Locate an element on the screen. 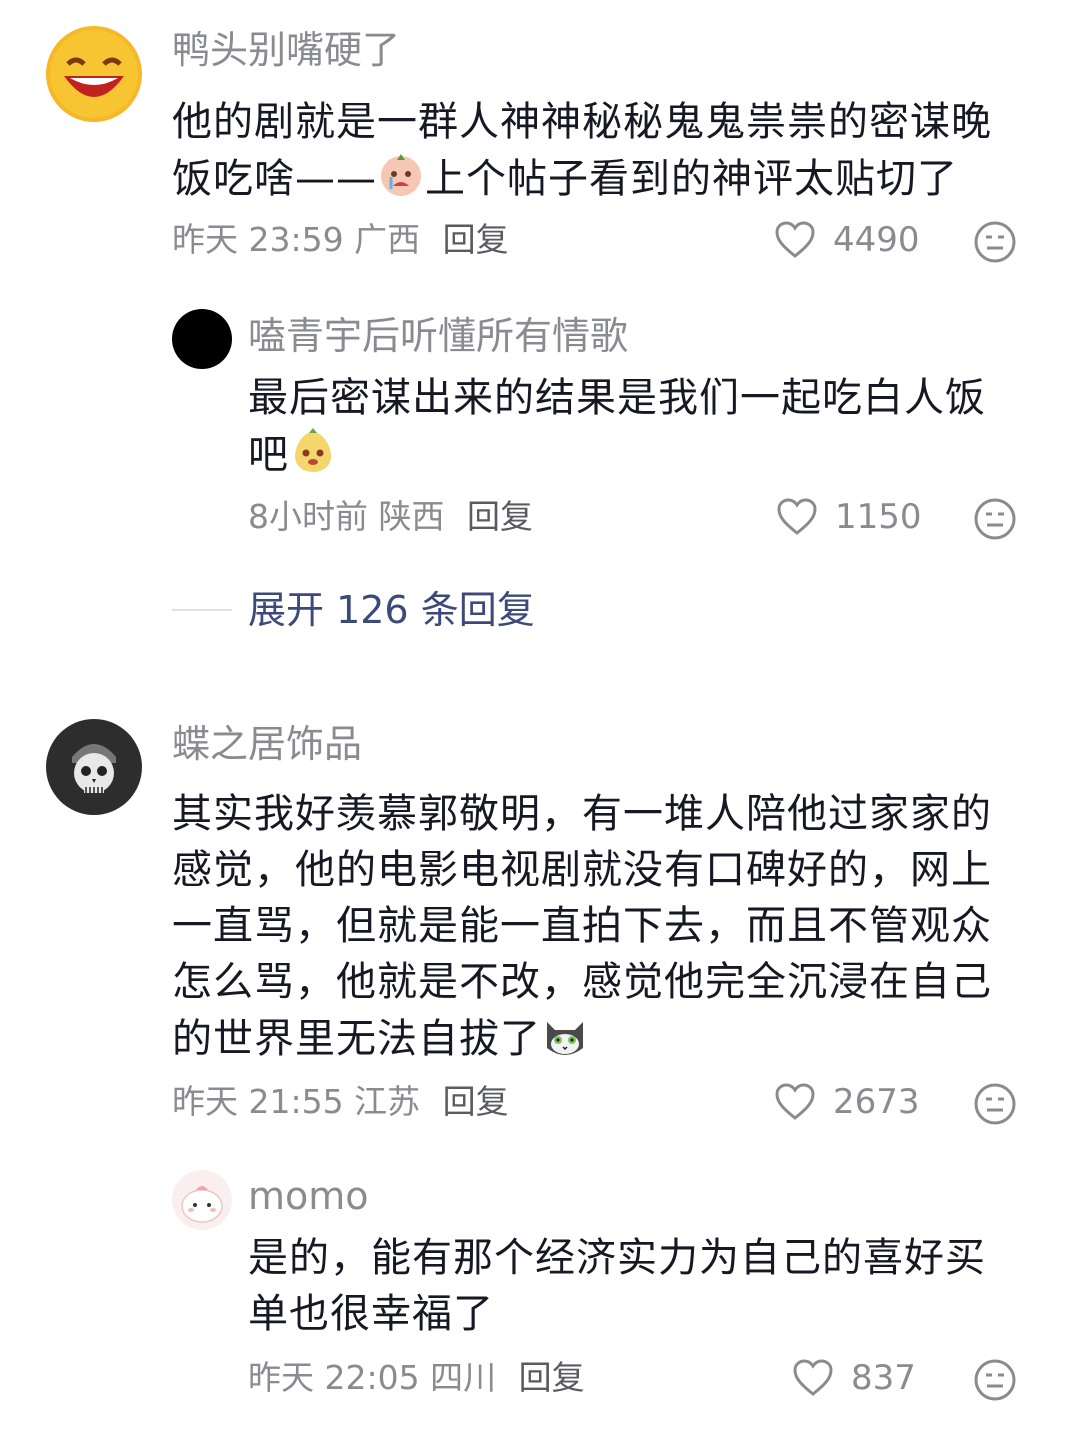 Image resolution: width=1080 pixels, height=1429 pixels. time-location: 昨天 21:55 江苏 is located at coordinates (296, 1101).